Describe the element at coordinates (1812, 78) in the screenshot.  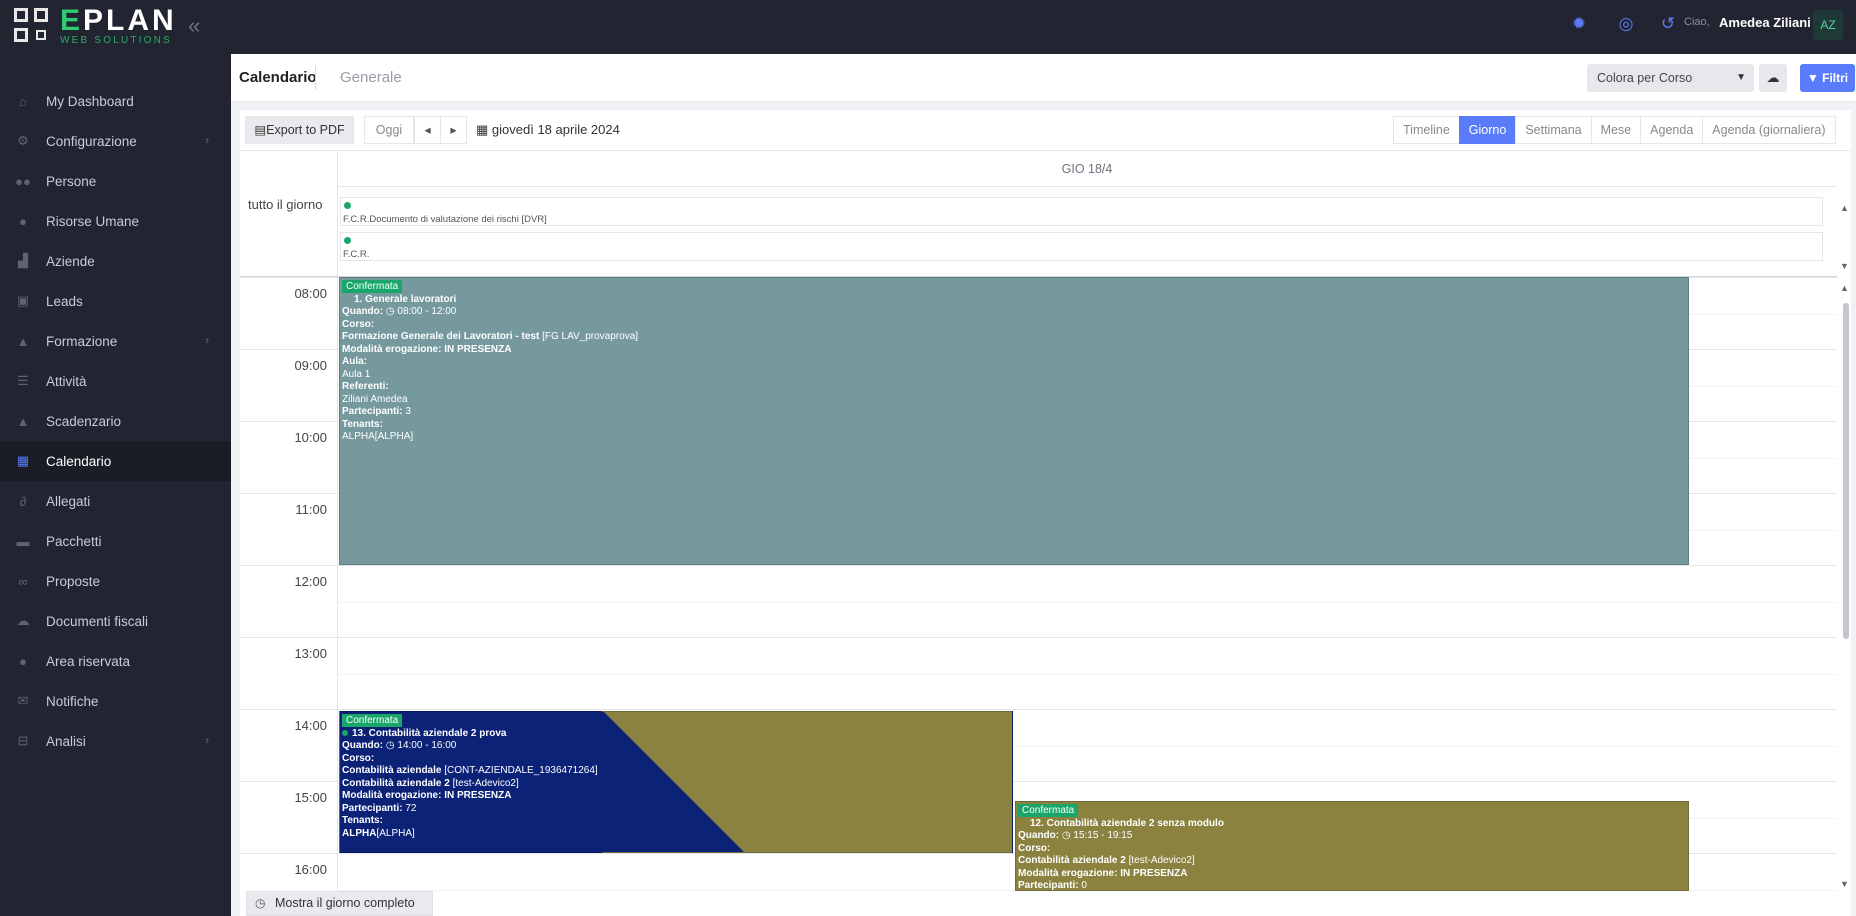
I see `filter-icon: ▼` at that location.